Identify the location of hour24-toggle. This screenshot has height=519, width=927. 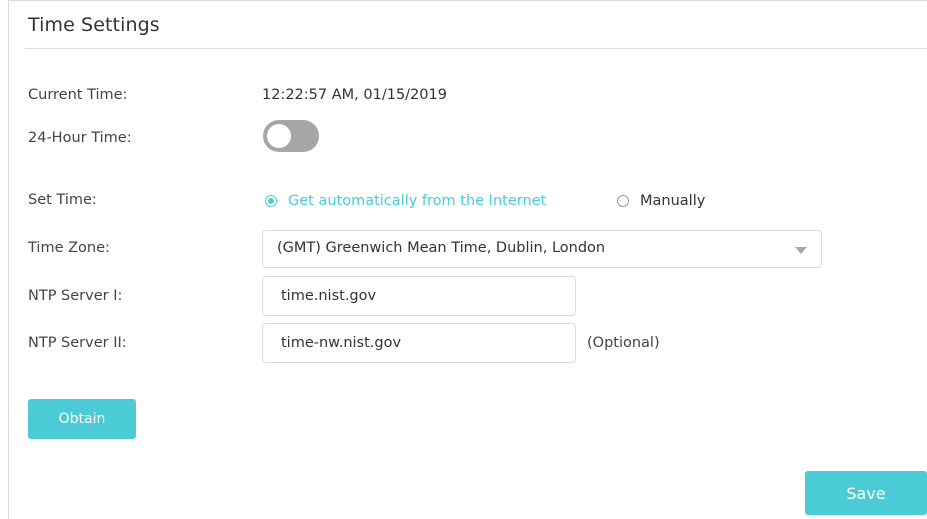
(291, 136).